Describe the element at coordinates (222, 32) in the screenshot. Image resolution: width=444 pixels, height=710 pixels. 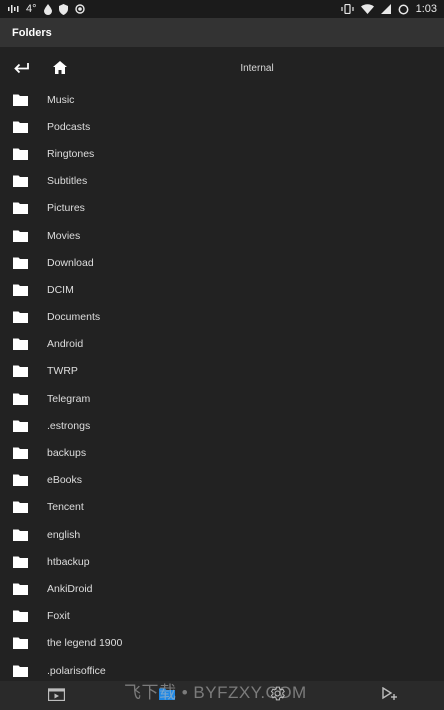
I see `app-bar: Folders` at that location.